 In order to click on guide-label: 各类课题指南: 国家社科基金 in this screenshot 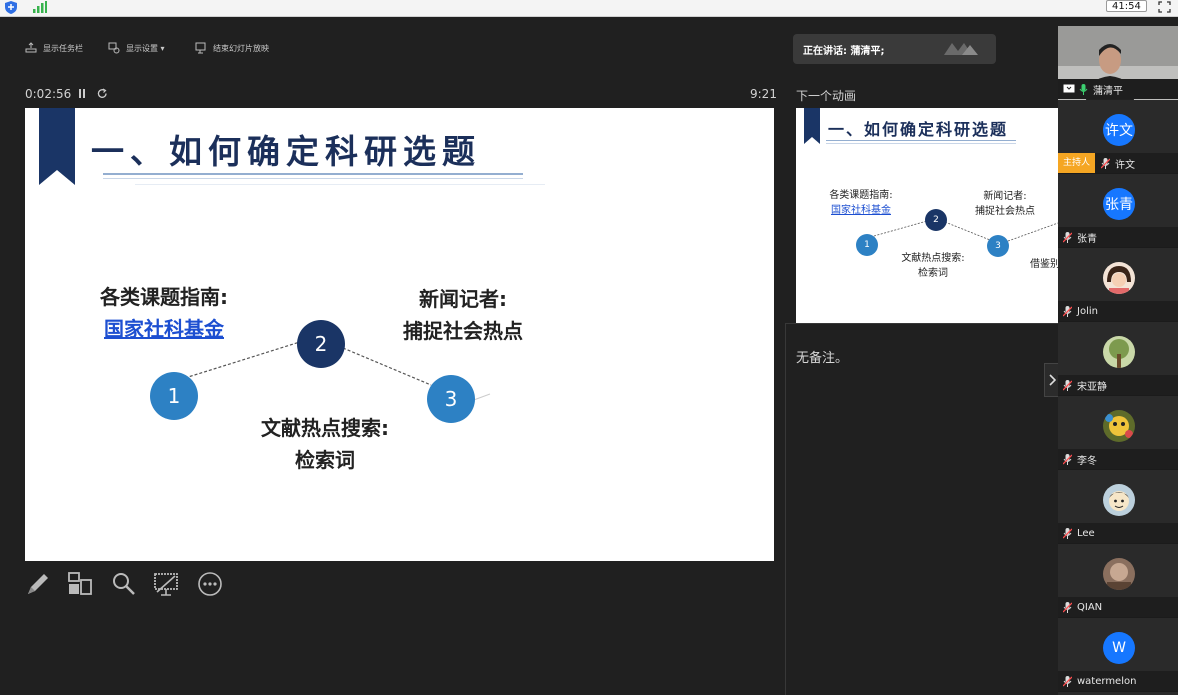, I will do `click(164, 313)`.